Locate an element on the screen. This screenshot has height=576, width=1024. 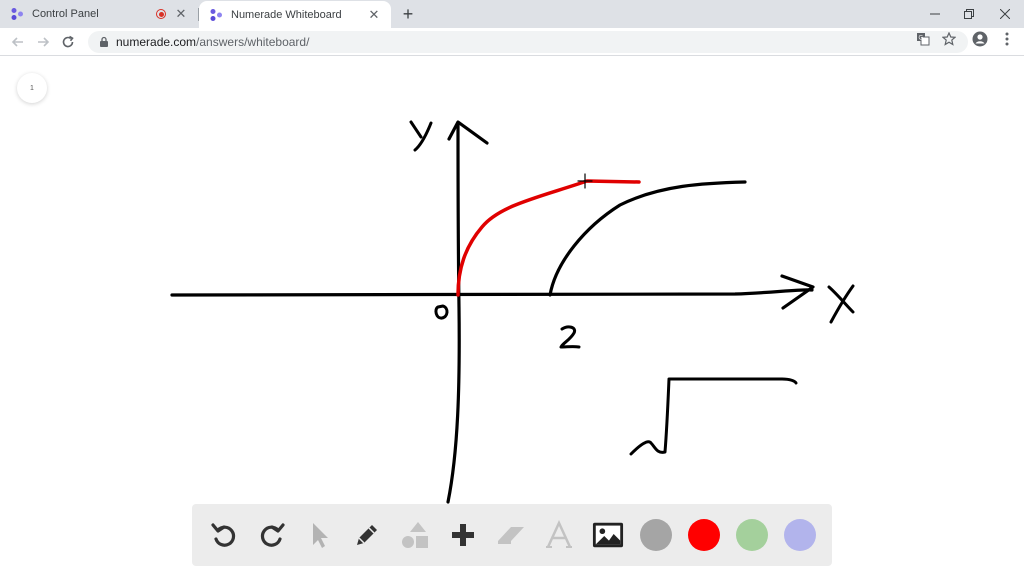
y-axis-stroke is located at coordinates (453, 312).